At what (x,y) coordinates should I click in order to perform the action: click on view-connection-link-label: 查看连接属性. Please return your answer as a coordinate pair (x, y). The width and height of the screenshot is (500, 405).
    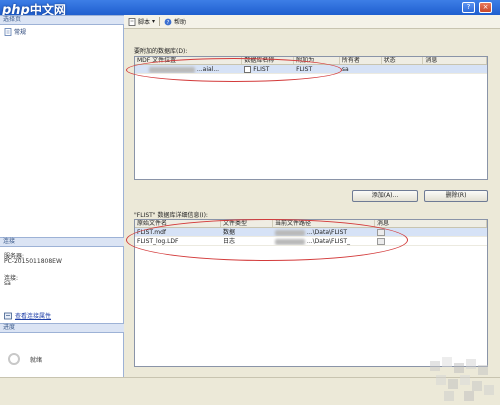
    Looking at the image, I should click on (33, 316).